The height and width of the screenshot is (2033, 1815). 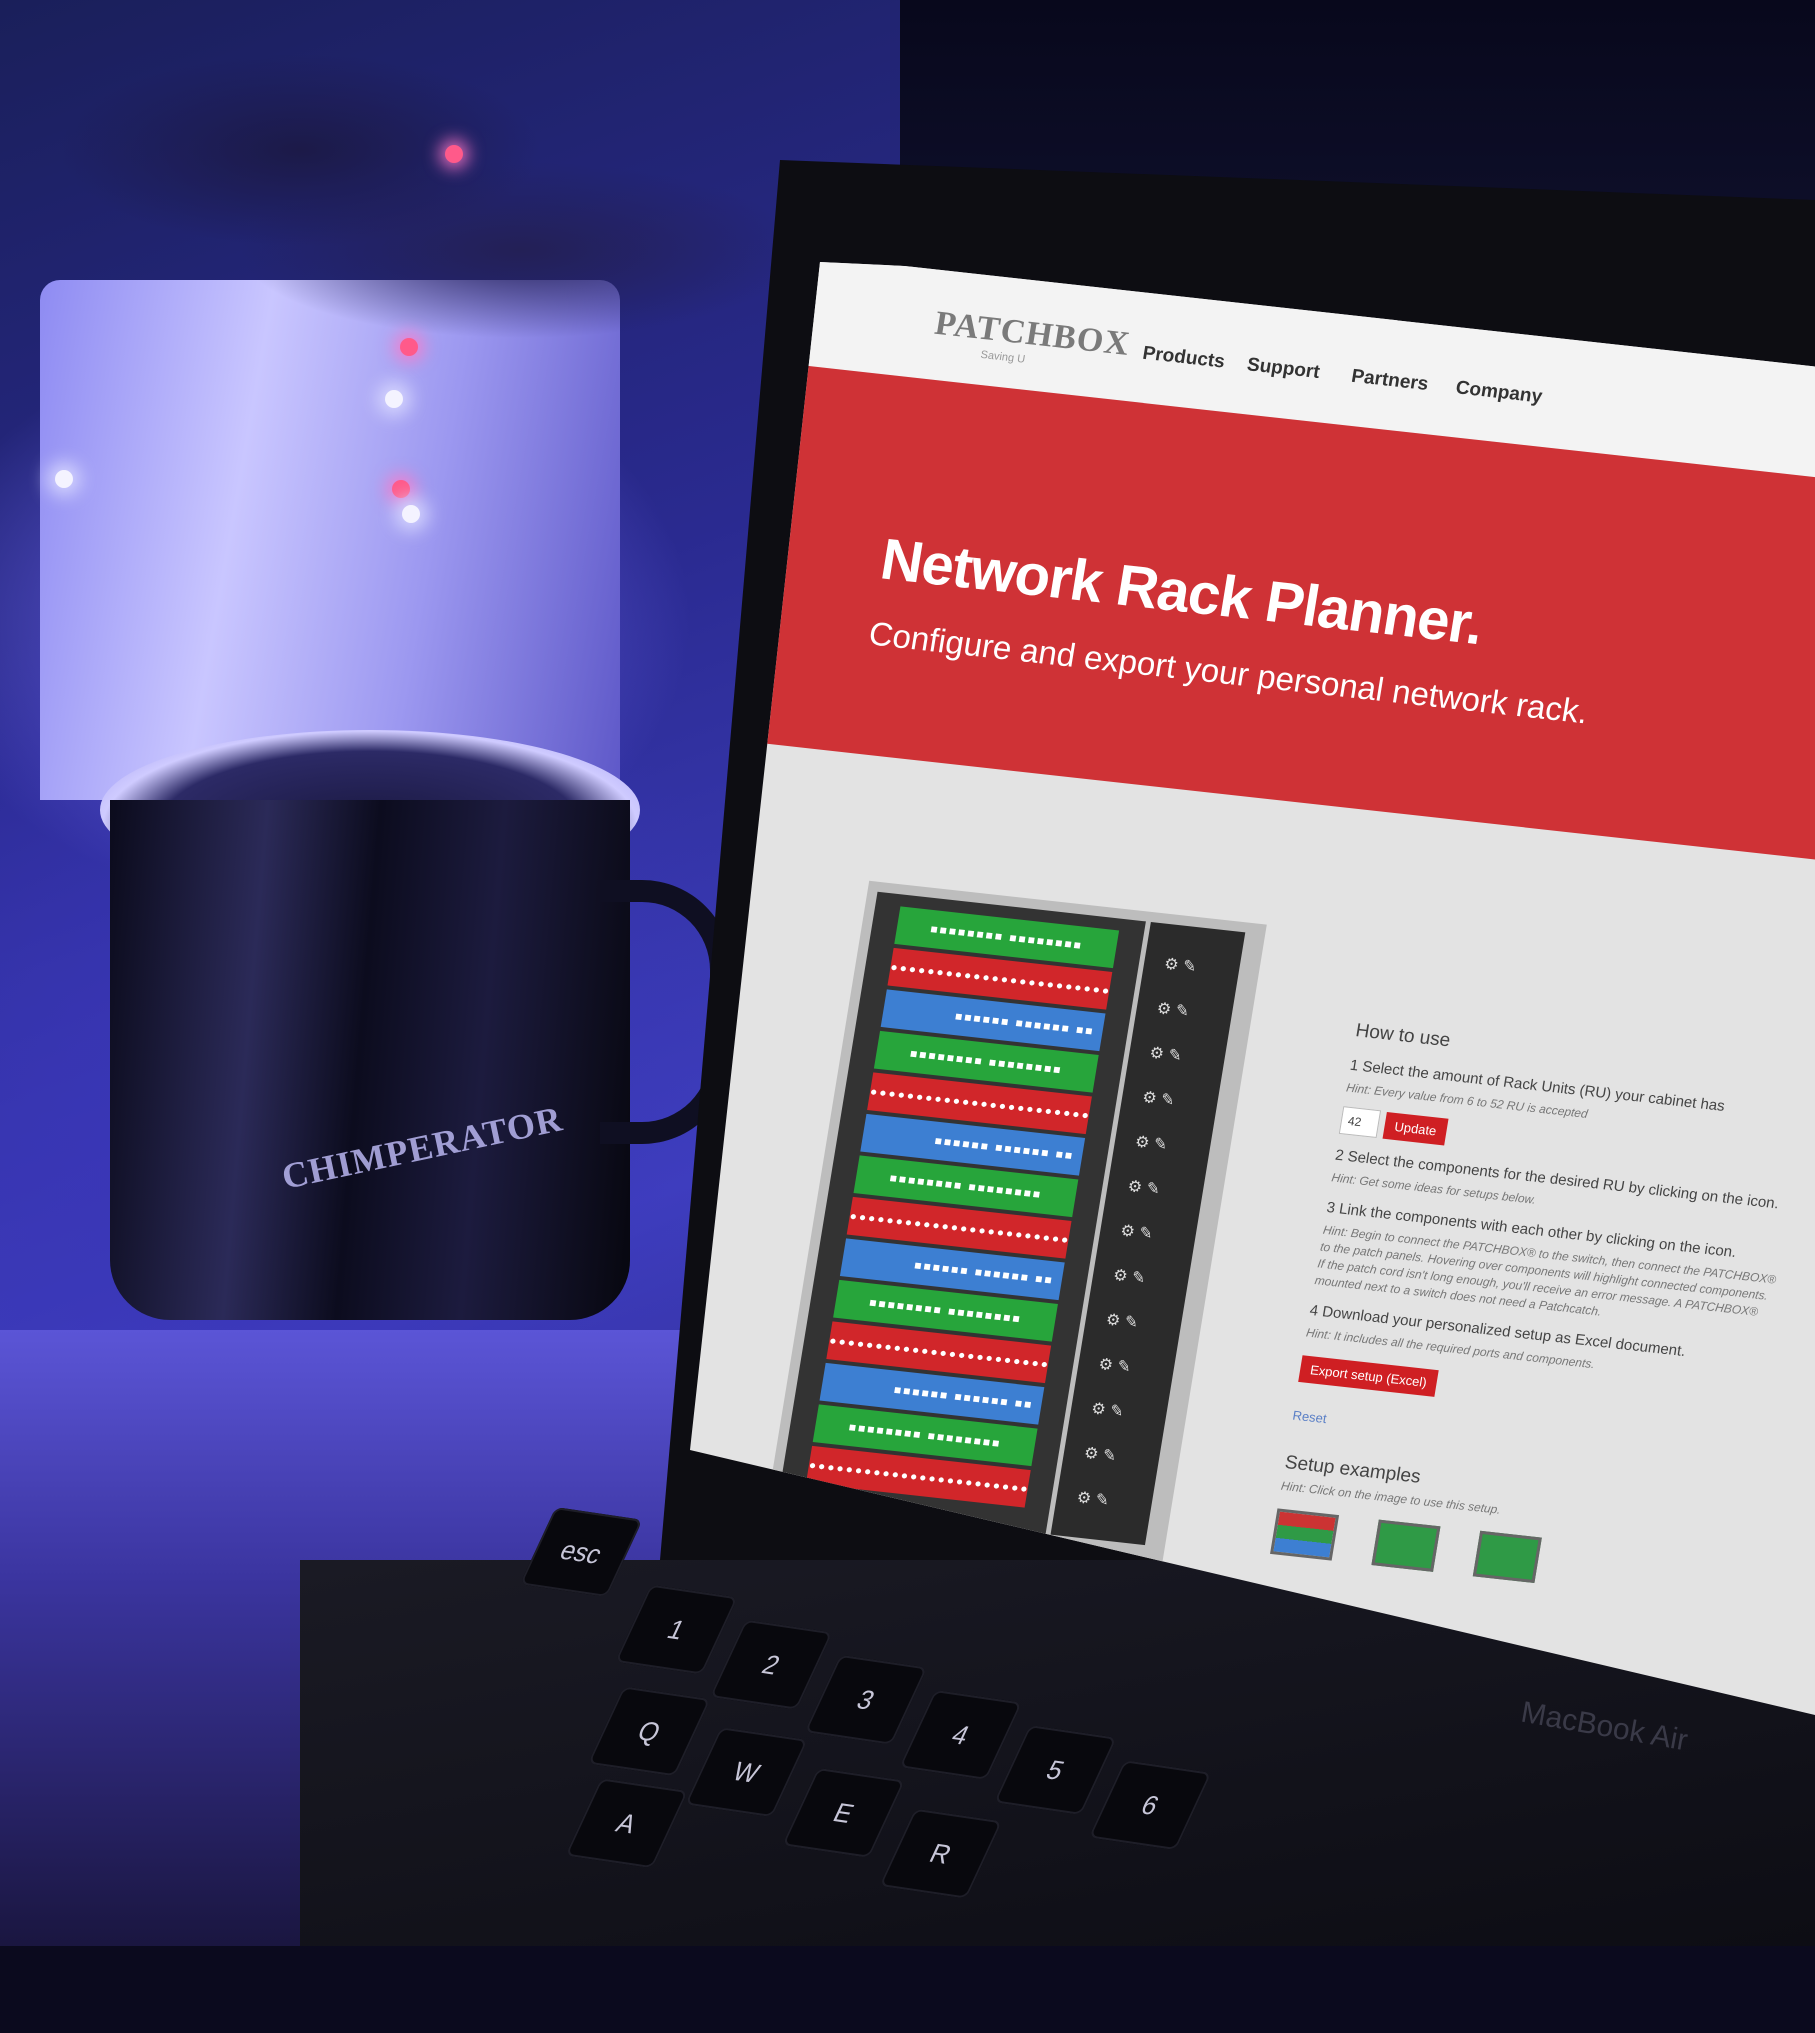 What do you see at coordinates (866, 1699) in the screenshot?
I see `key: 3` at bounding box center [866, 1699].